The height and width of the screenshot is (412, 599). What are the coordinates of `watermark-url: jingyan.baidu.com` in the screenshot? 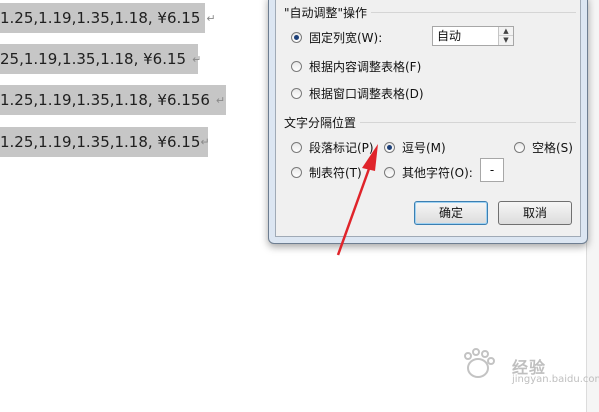 It's located at (555, 379).